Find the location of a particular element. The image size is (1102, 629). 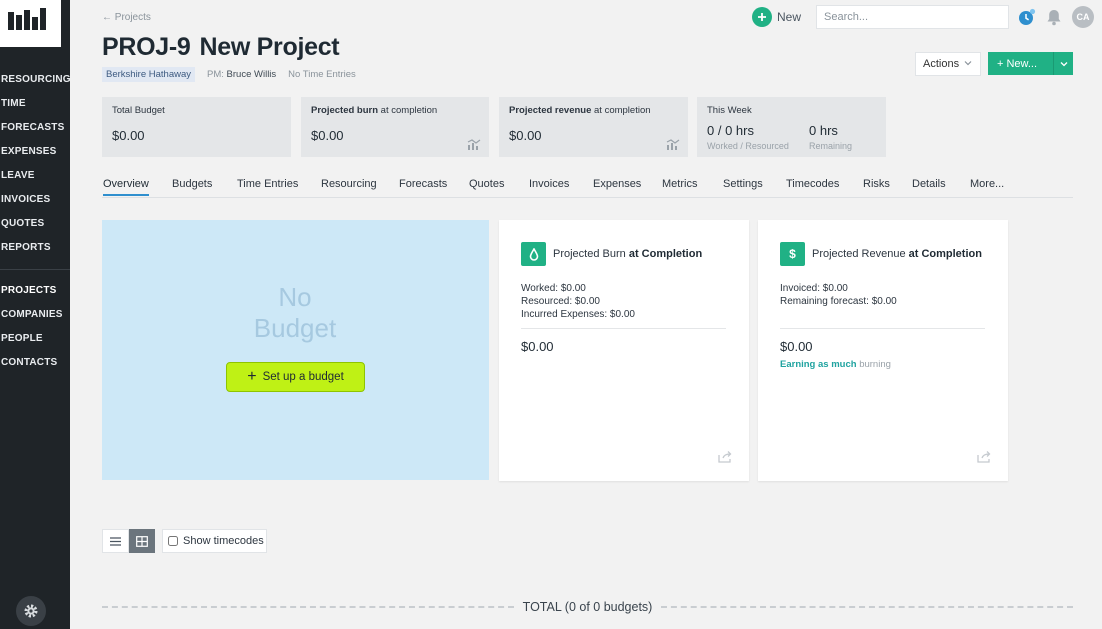

clock-icon is located at coordinates (1027, 16).